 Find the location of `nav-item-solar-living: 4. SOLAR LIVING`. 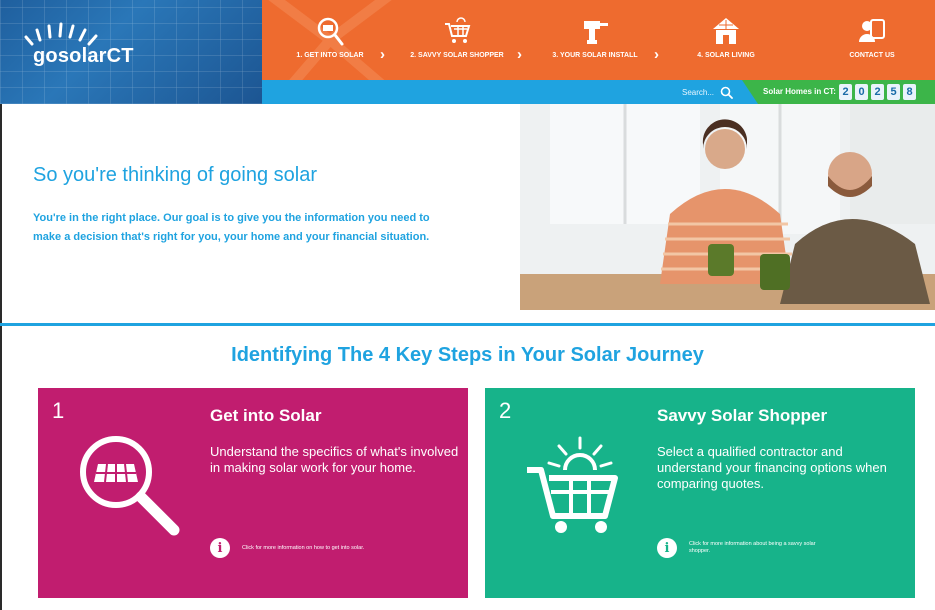

nav-item-solar-living: 4. SOLAR LIVING is located at coordinates (726, 40).